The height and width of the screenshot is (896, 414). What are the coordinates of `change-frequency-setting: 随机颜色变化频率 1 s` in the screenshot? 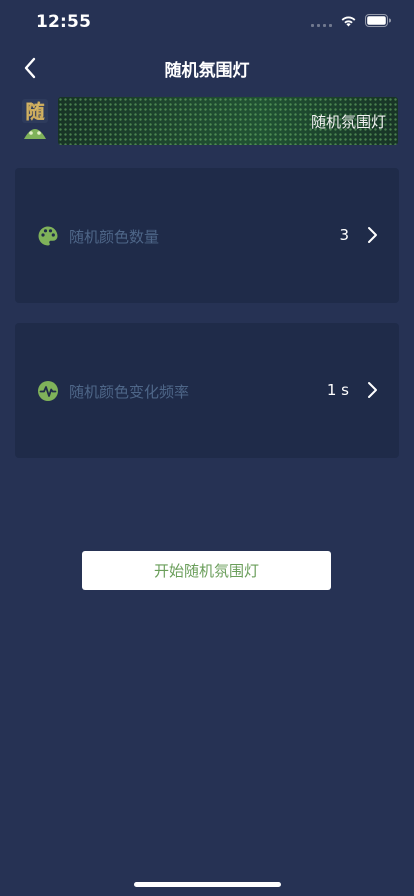 It's located at (207, 390).